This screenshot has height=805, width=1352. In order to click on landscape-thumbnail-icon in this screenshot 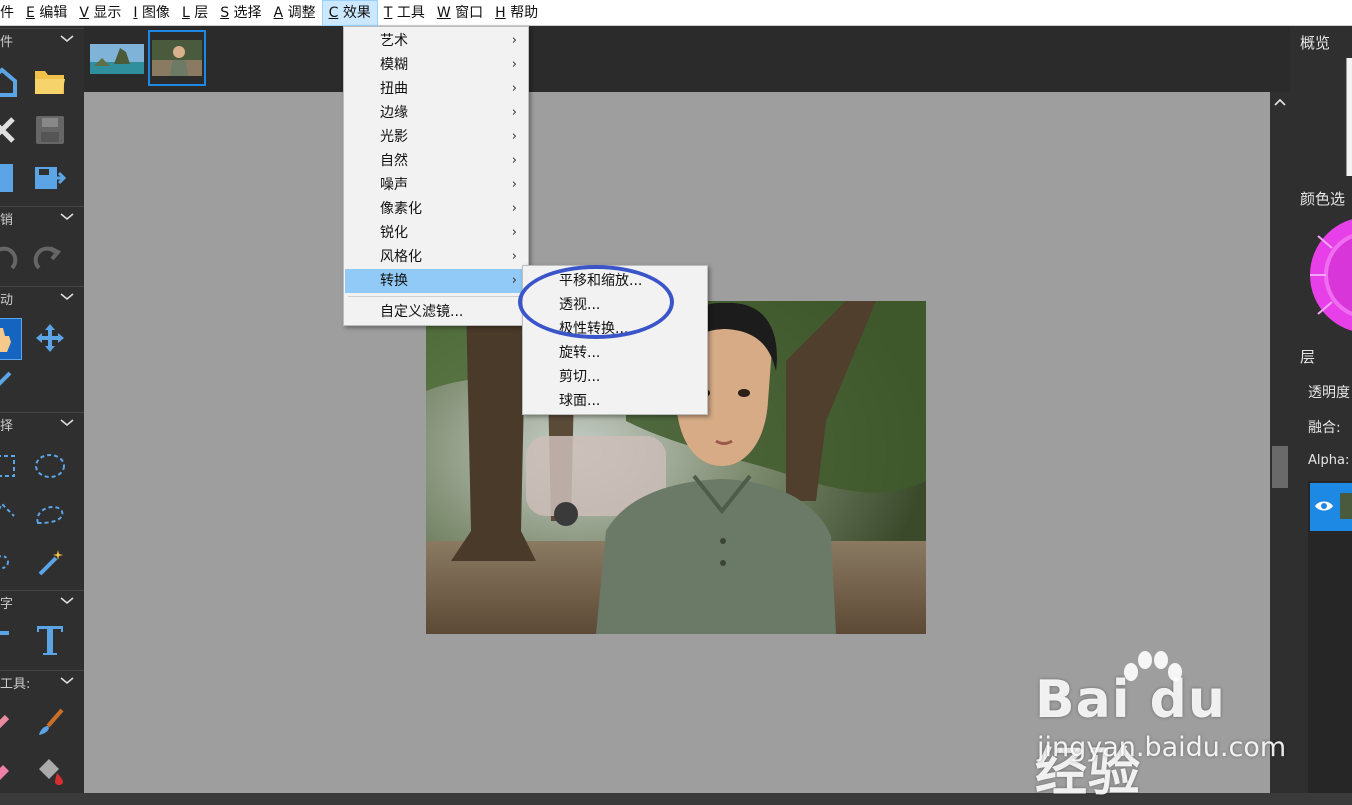, I will do `click(117, 59)`.